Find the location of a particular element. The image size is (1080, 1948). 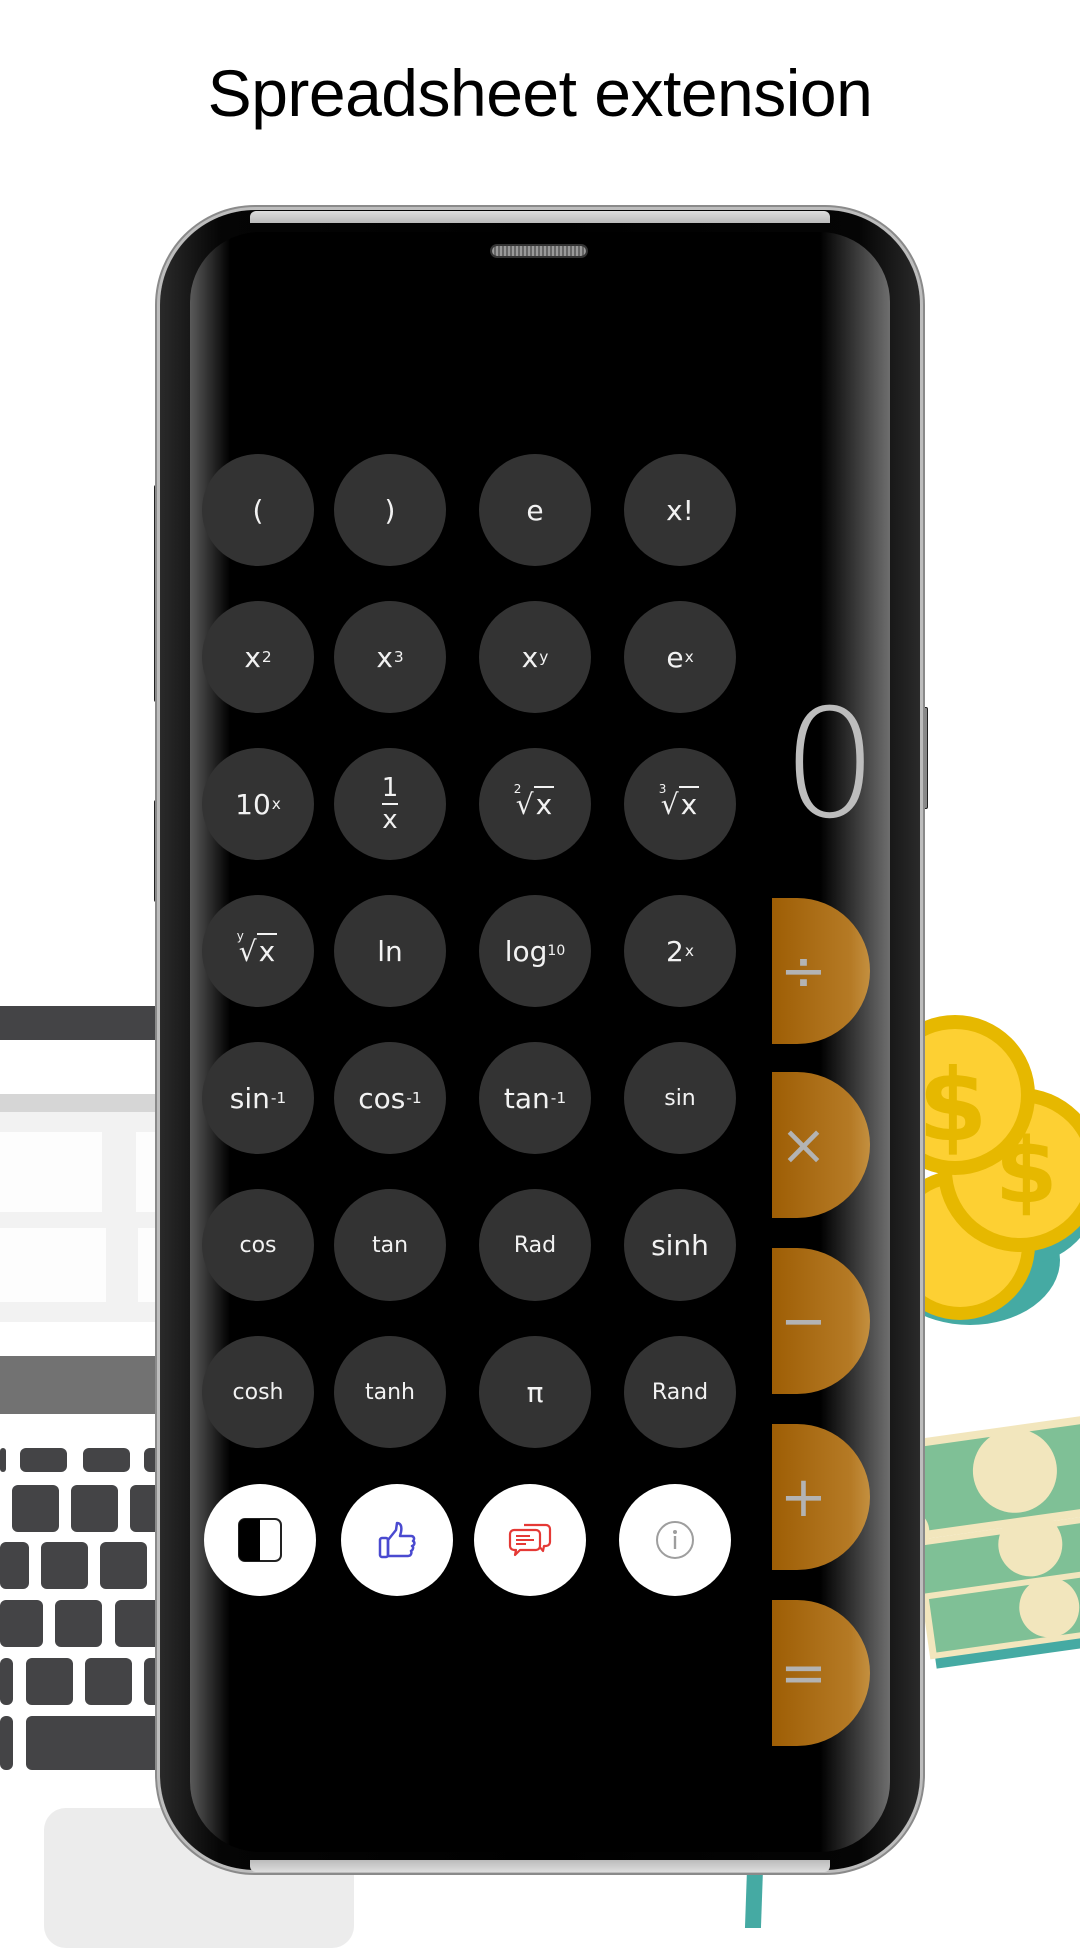

sci-key: 1x is located at coordinates (390, 804).